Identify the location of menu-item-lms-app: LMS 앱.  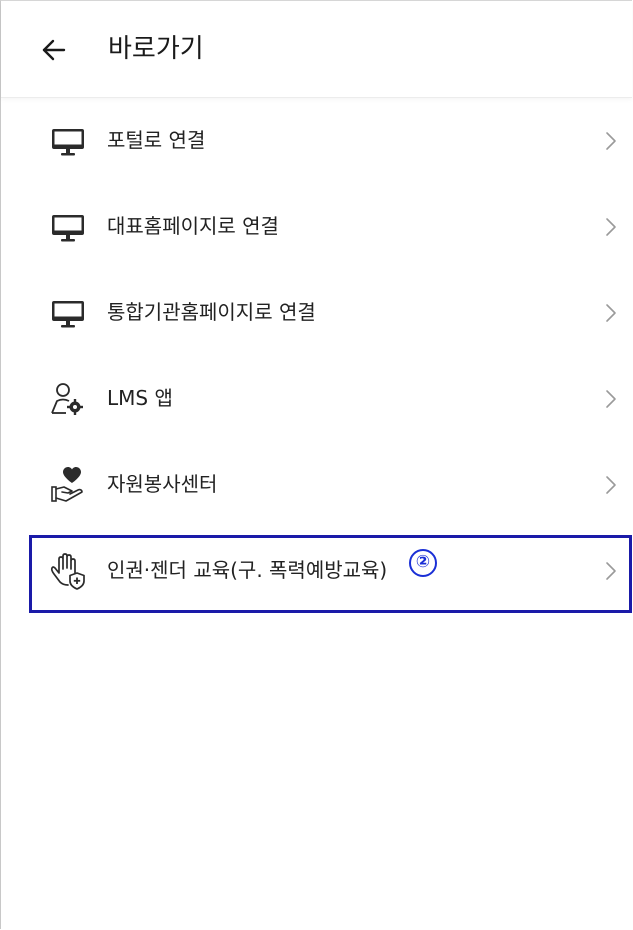
(316, 398).